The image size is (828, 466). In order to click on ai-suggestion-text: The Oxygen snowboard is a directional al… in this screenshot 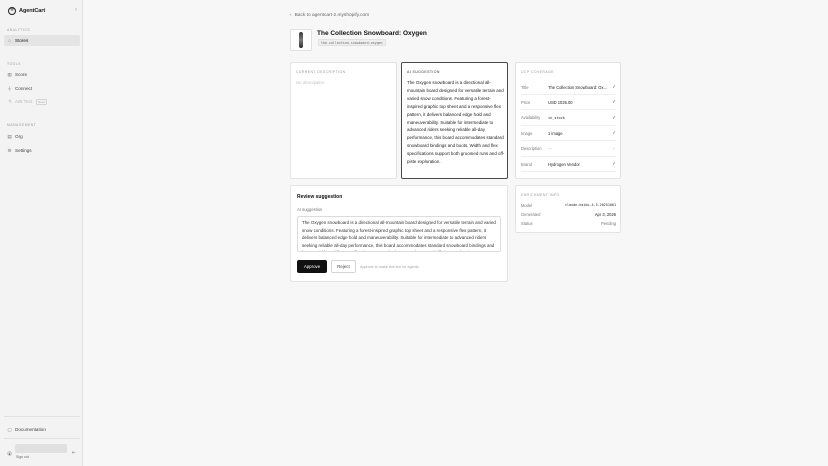, I will do `click(456, 122)`.